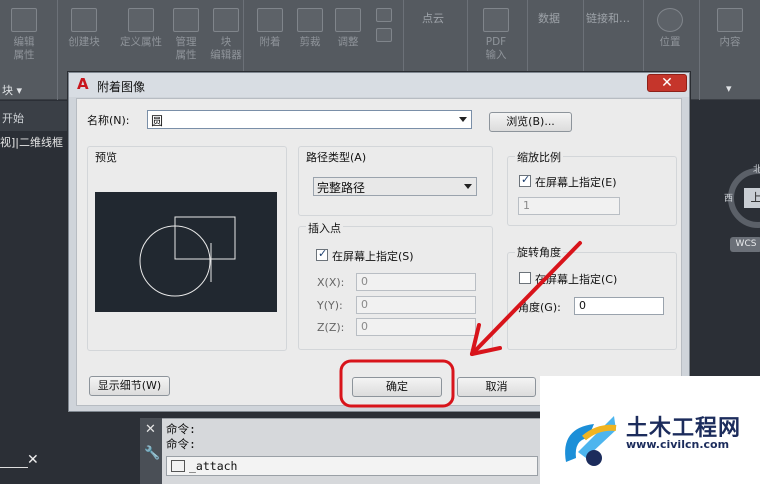 The height and width of the screenshot is (484, 760). What do you see at coordinates (591, 441) in the screenshot?
I see `watermark-logo-icon` at bounding box center [591, 441].